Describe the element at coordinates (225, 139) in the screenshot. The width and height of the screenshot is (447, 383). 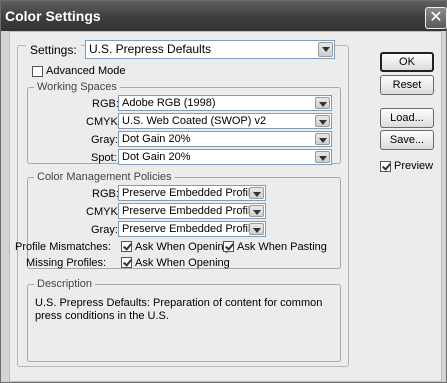
I see `gray-working-space-dropdown: Dot Gain 20%` at that location.